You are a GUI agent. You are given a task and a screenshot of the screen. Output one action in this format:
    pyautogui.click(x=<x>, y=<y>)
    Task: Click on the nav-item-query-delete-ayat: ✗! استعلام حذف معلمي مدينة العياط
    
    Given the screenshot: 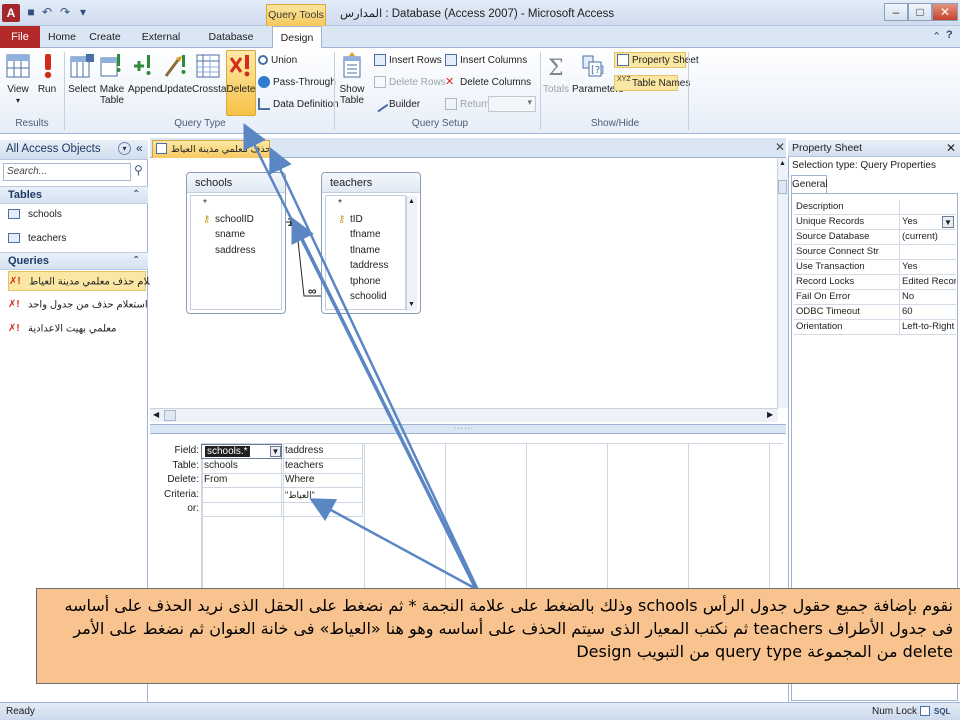 What is the action you would take?
    pyautogui.click(x=88, y=281)
    